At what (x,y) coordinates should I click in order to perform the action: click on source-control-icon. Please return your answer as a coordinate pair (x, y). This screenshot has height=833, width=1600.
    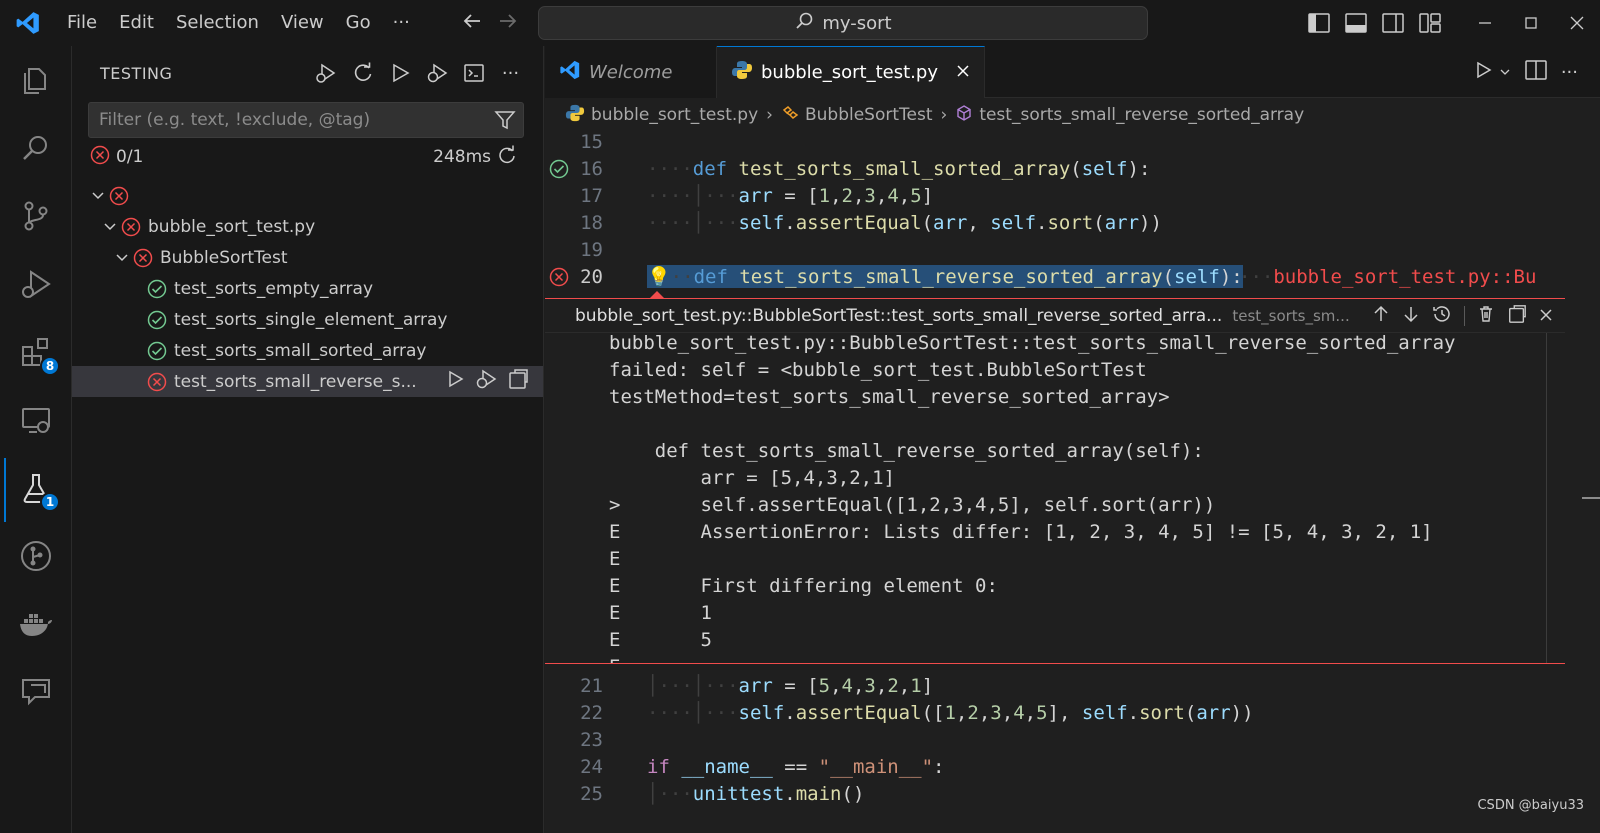
    Looking at the image, I should click on (36, 216).